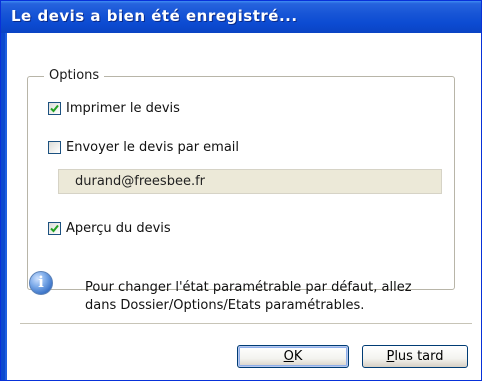 Image resolution: width=482 pixels, height=381 pixels. I want to click on ok-label-rest: K, so click(298, 356).